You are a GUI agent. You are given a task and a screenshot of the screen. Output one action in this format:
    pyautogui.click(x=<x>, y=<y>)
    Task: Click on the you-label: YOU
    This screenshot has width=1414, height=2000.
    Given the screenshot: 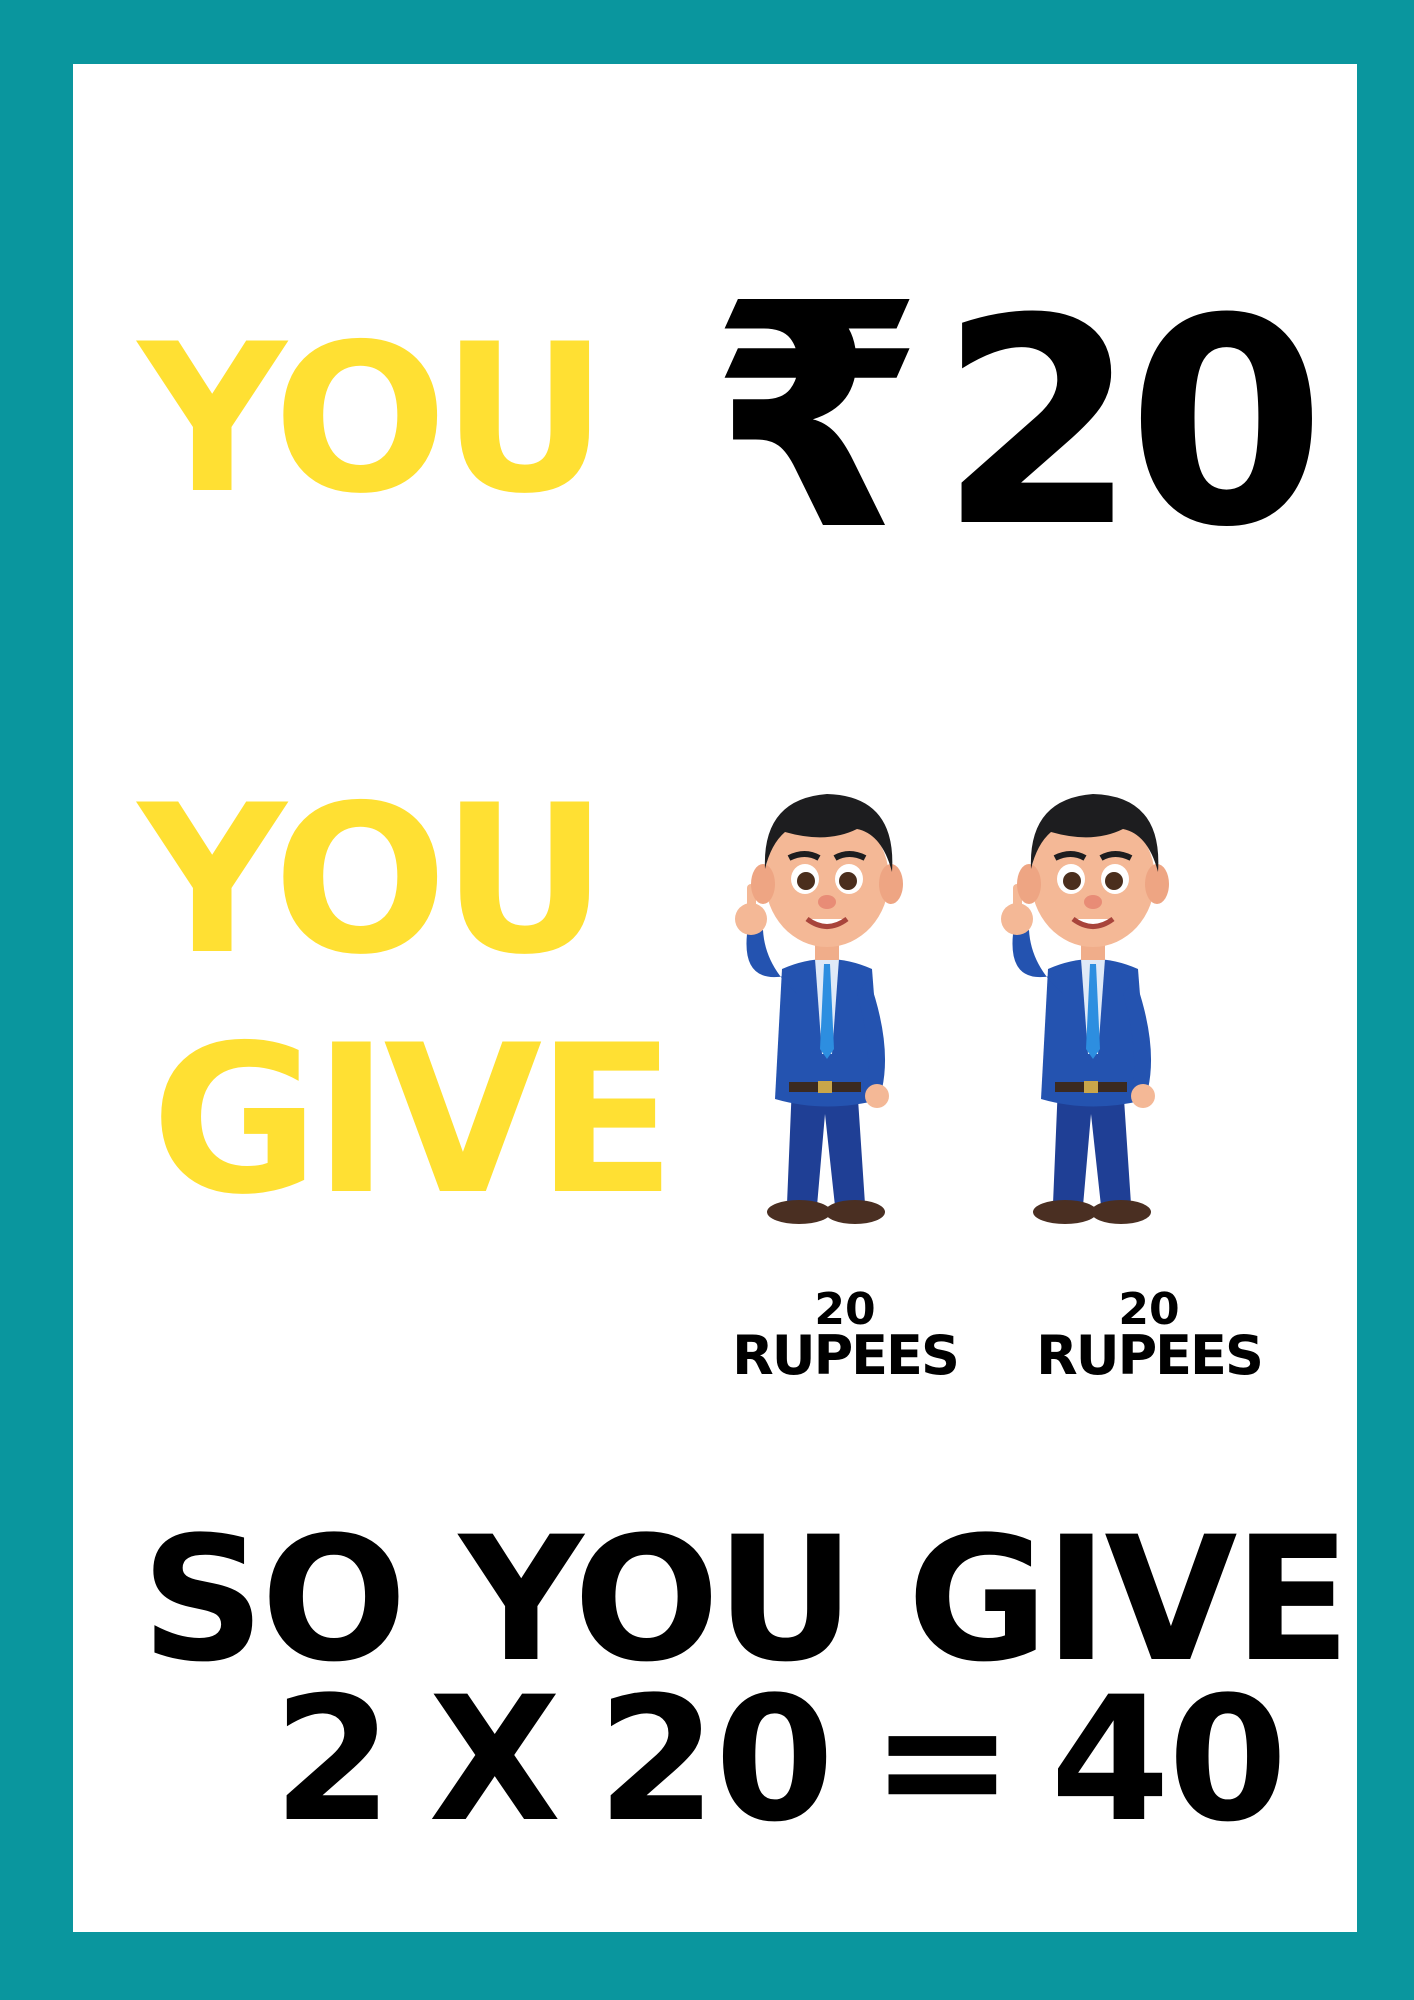 What is the action you would take?
    pyautogui.click(x=373, y=420)
    